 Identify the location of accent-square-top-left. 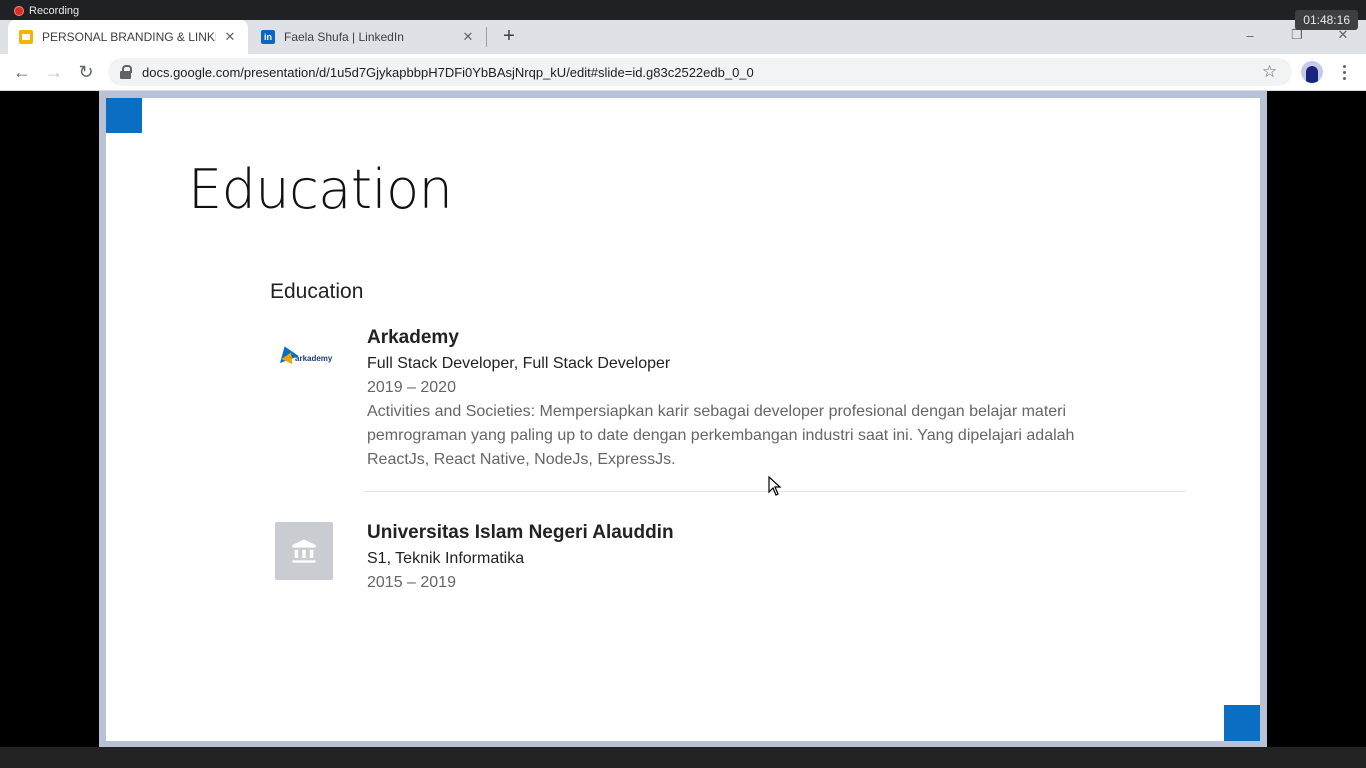
(124, 115).